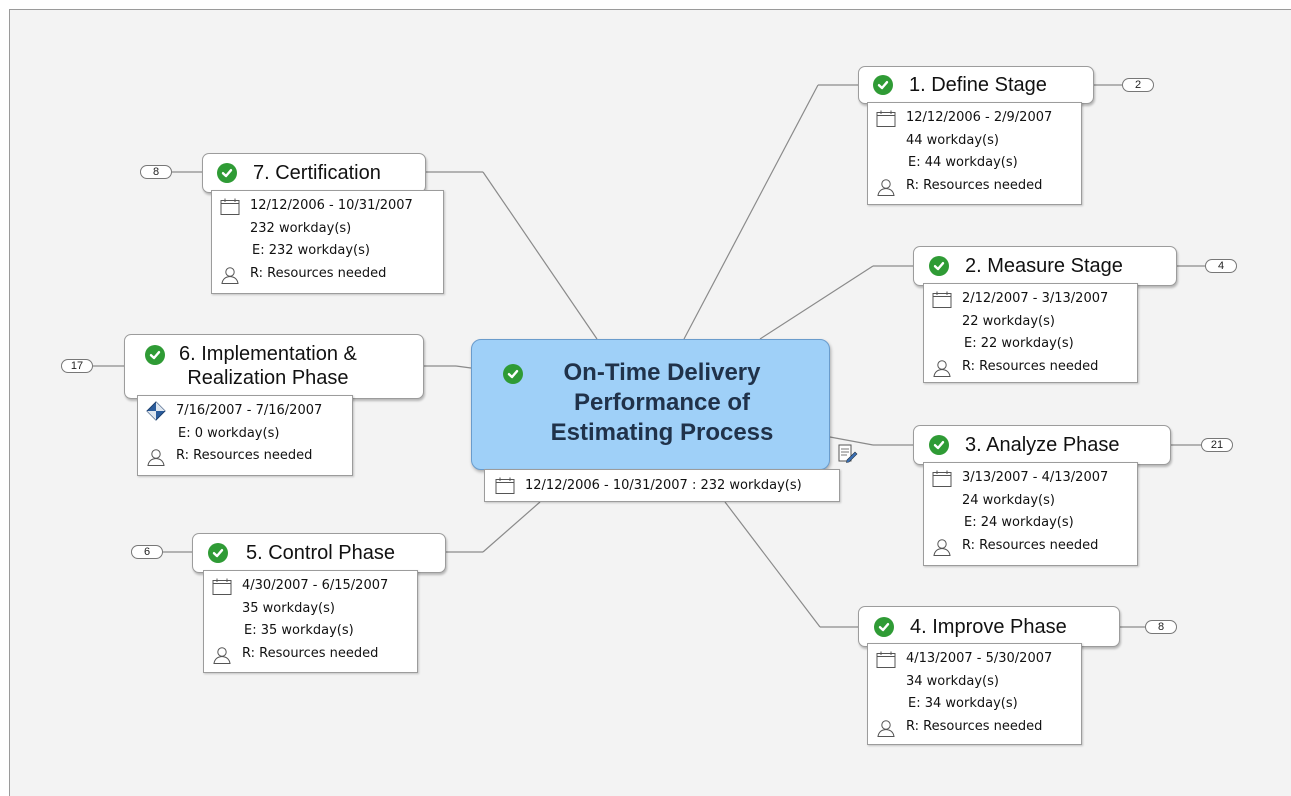  I want to click on task-dates: 4/13/2007 - 5/30/2007, so click(979, 658).